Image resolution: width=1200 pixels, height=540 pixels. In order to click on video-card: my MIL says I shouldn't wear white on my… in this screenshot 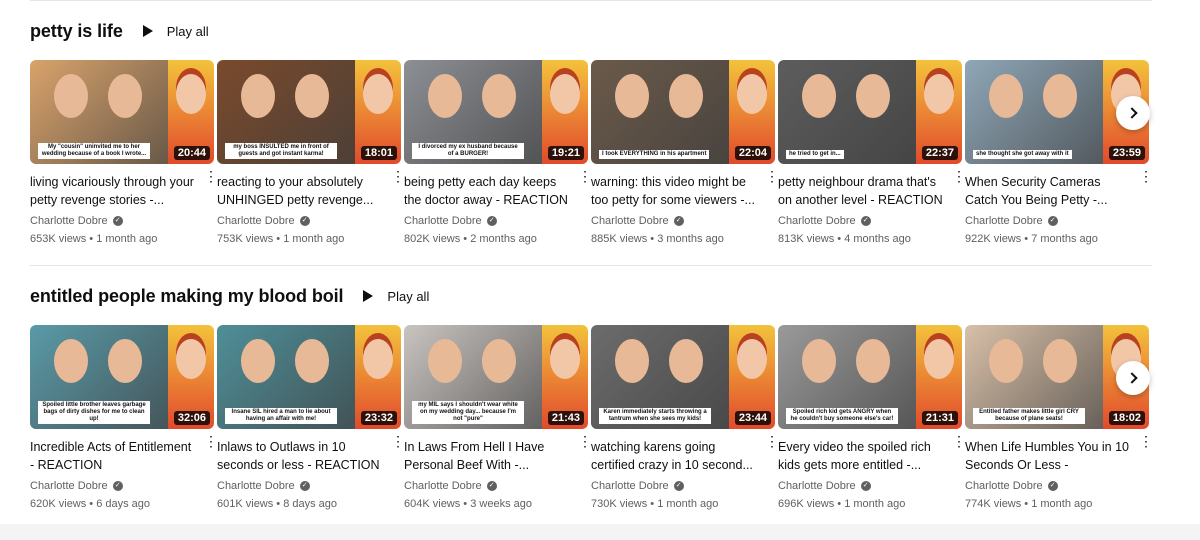, I will do `click(498, 417)`.